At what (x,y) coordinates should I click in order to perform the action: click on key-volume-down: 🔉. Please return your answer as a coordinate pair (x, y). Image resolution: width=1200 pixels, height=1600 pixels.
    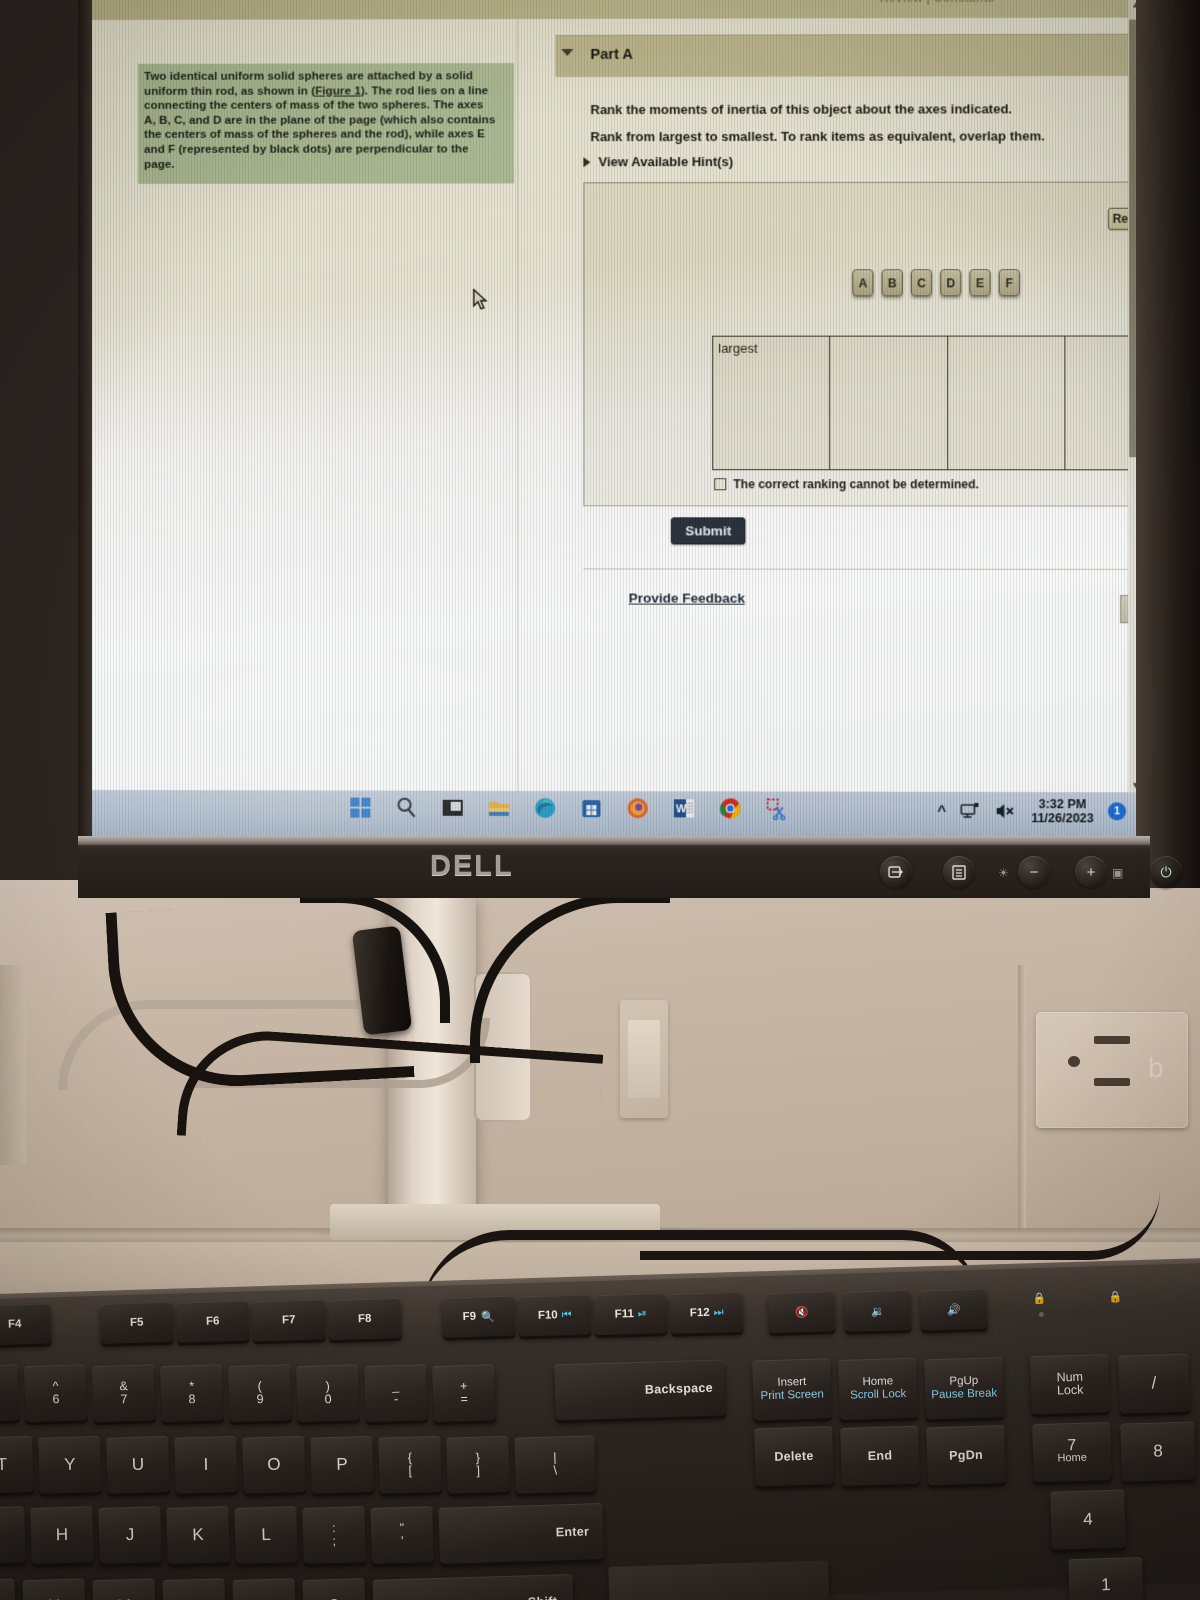
    Looking at the image, I should click on (878, 1310).